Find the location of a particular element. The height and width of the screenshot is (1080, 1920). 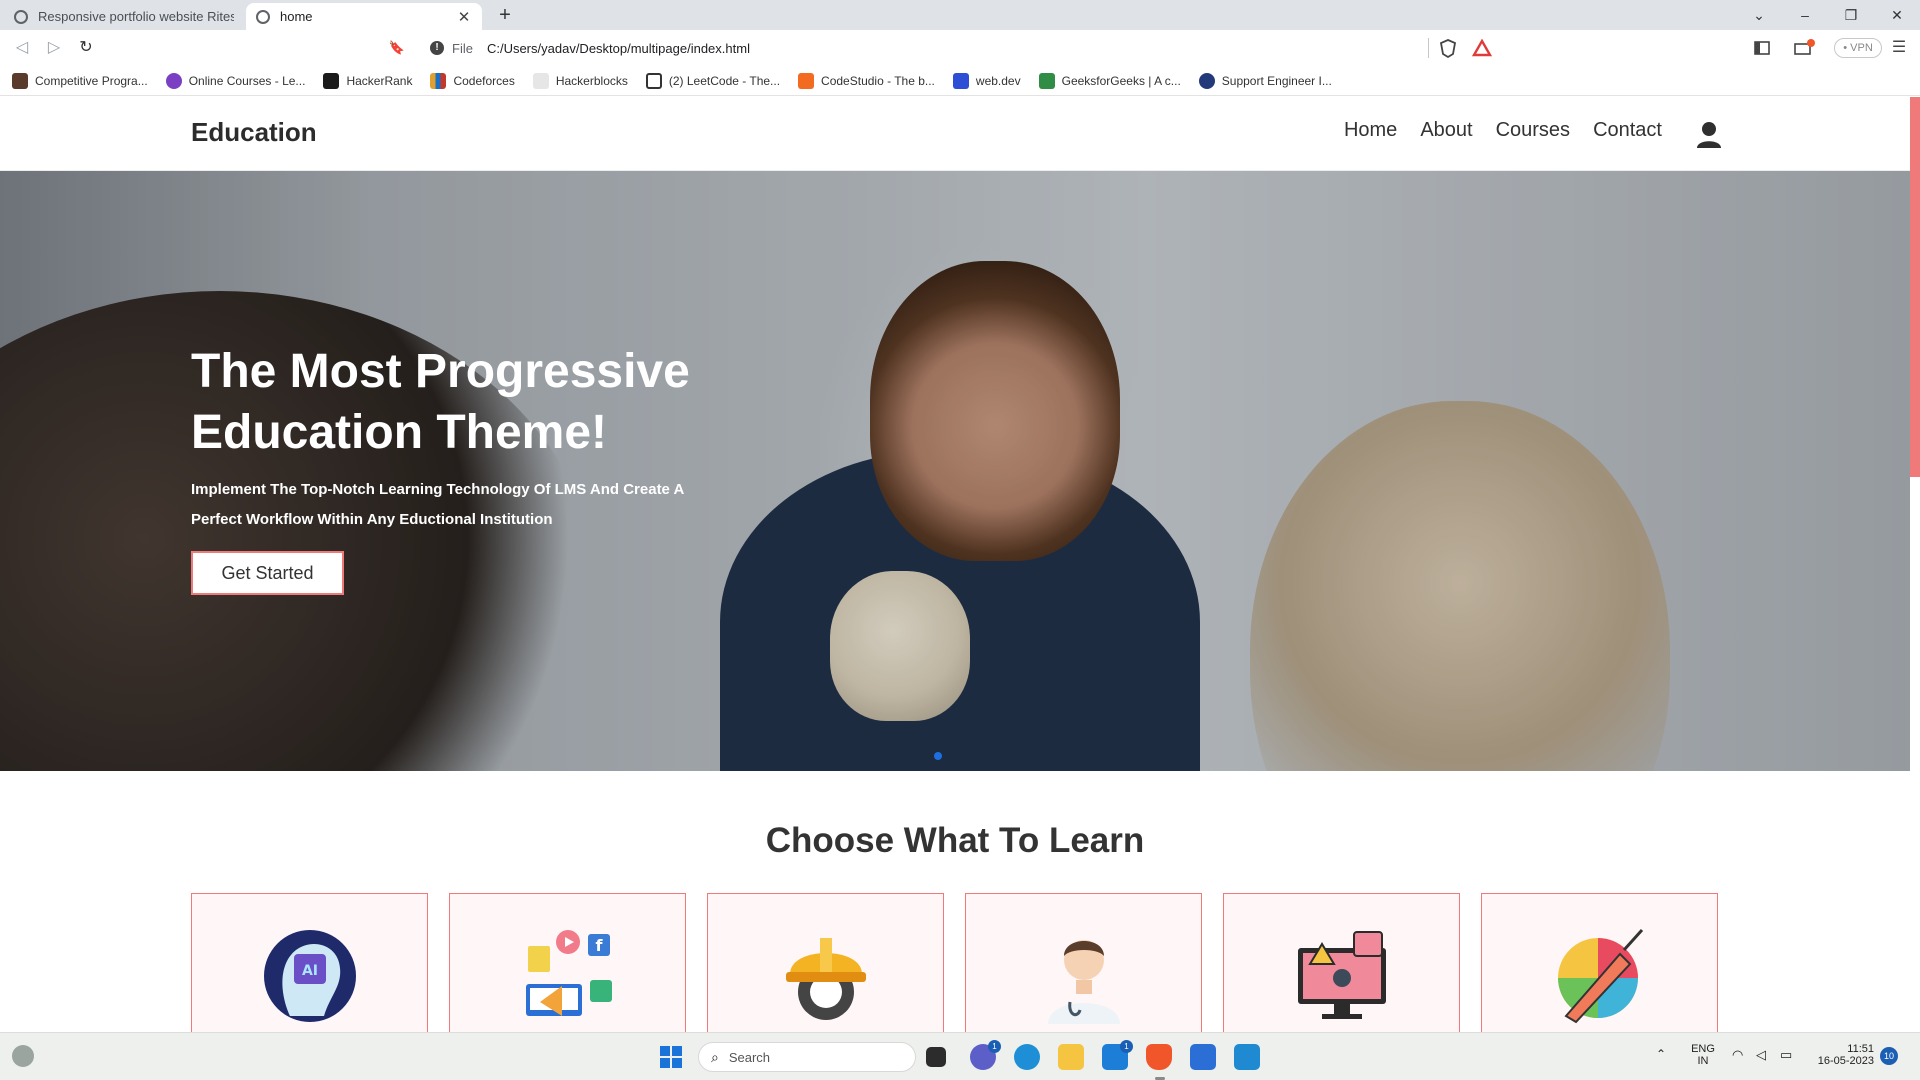

bookmark-button: 🔖 is located at coordinates (397, 48).